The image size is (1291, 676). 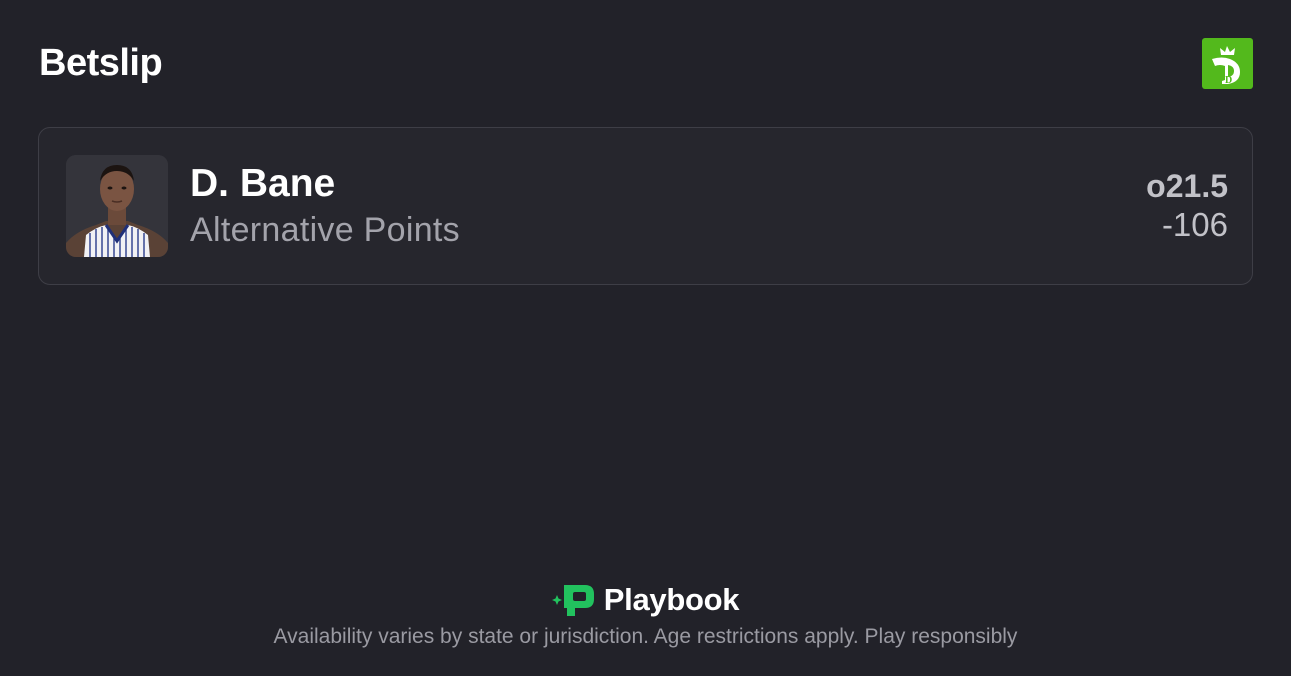 I want to click on svg-text: D, so click(x=1228, y=80).